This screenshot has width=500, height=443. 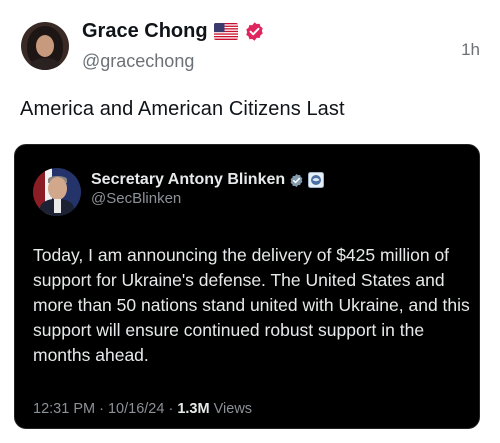 What do you see at coordinates (136, 198) in the screenshot?
I see `quoted-handle: @SecBlinken` at bounding box center [136, 198].